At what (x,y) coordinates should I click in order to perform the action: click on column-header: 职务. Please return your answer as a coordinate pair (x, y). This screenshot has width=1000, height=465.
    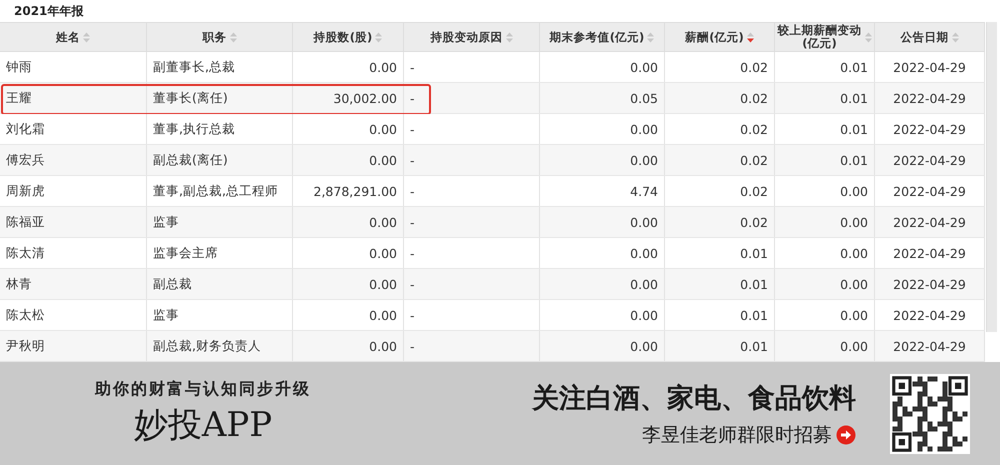
    Looking at the image, I should click on (220, 37).